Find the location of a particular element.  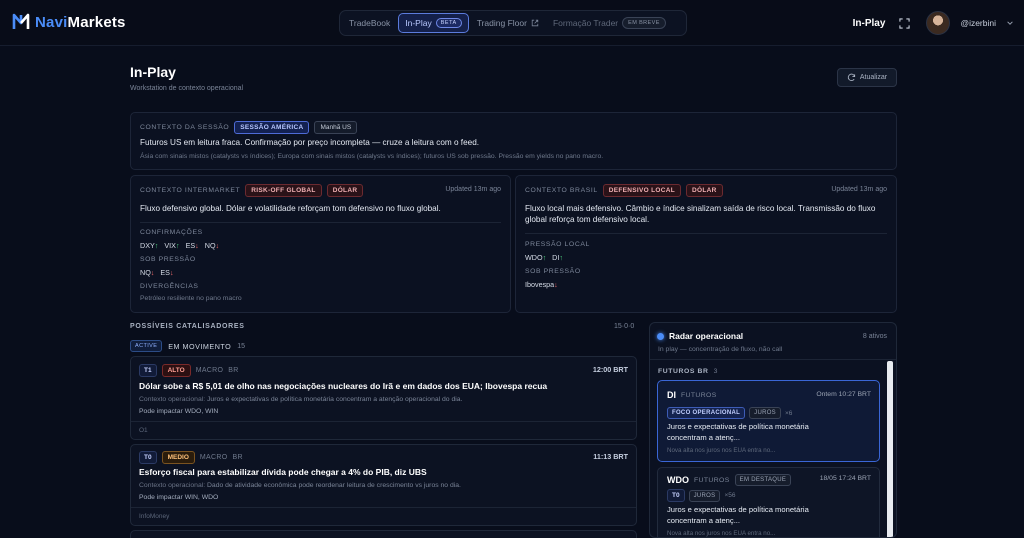

catalysts-filter-row: ACTIVE EM MOVIMENTO 15 is located at coordinates (187, 346).